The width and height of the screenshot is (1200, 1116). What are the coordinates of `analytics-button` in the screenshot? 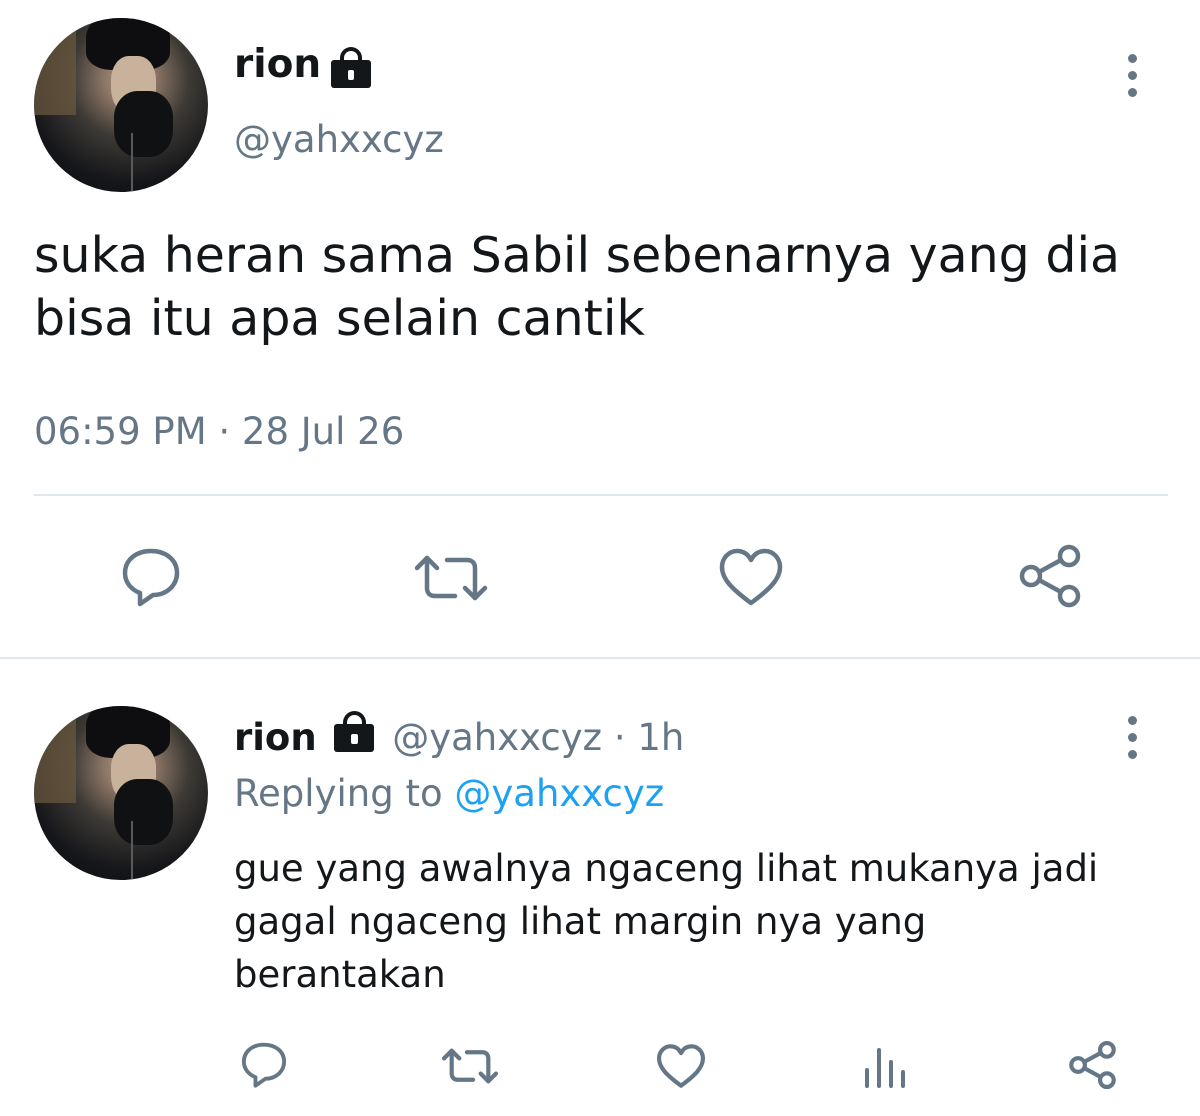 It's located at (885, 1066).